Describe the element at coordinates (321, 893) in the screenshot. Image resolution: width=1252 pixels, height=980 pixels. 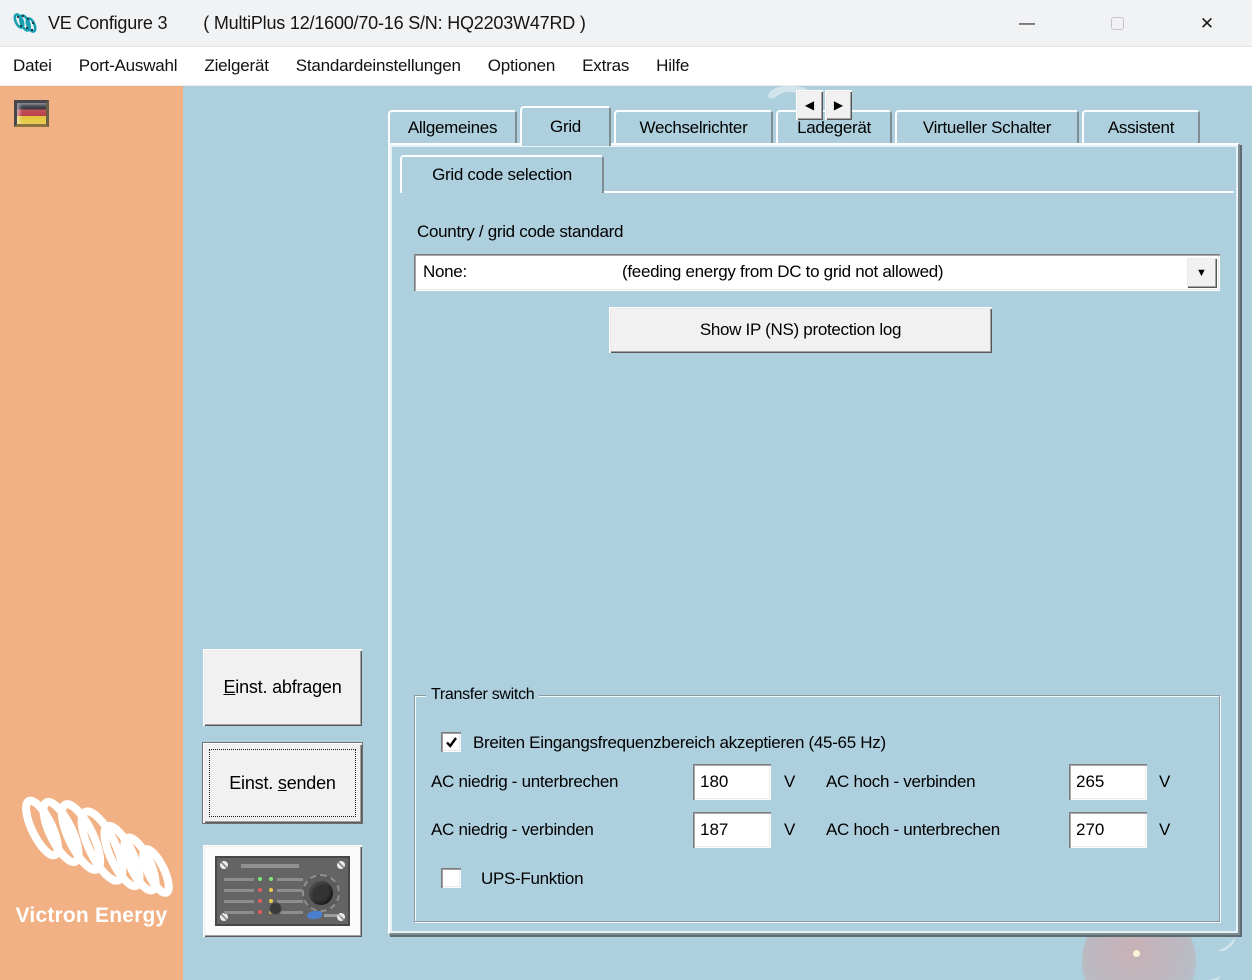
I see `panel-knob` at that location.